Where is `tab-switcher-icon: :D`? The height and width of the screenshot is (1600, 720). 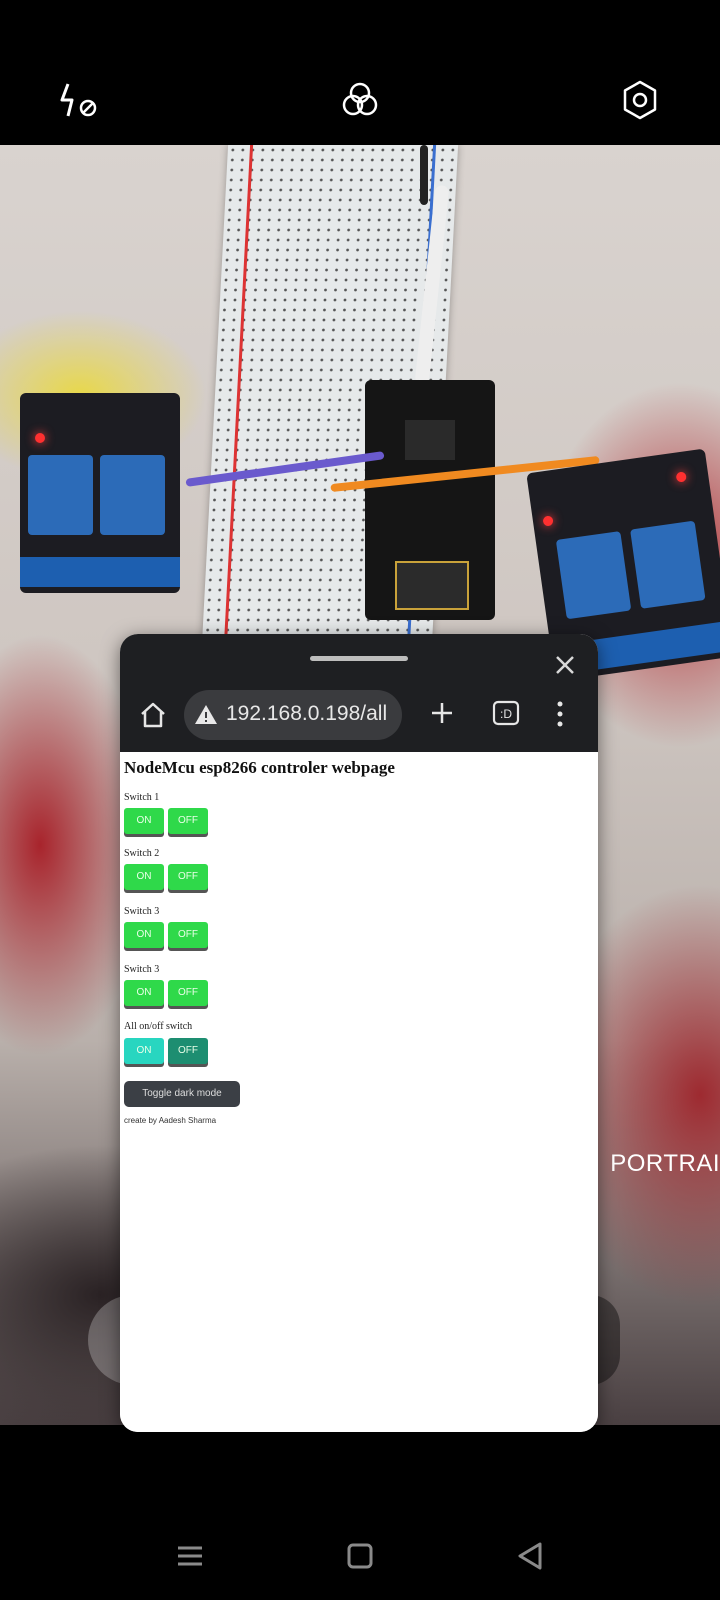 tab-switcher-icon: :D is located at coordinates (506, 713).